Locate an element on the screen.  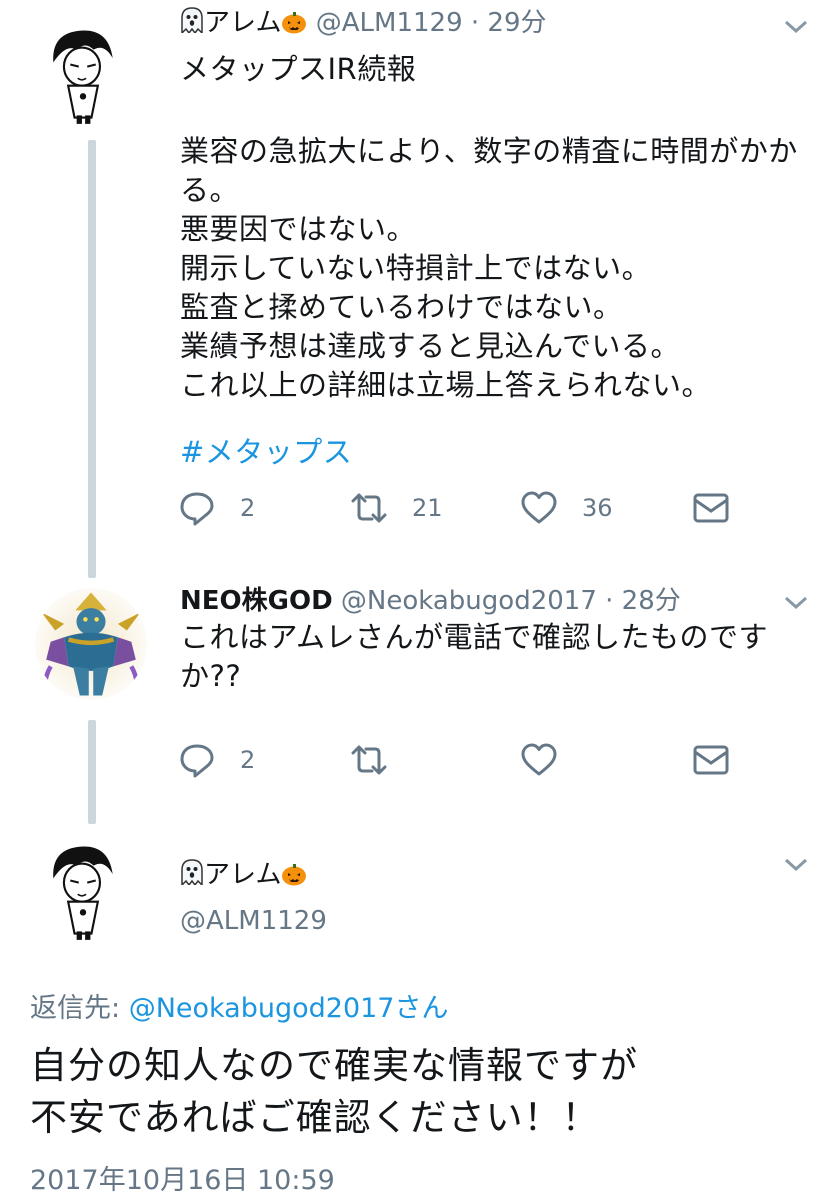
tweet-line: これ以上の詳細は立場上答えられない。 is located at coordinates (446, 385).